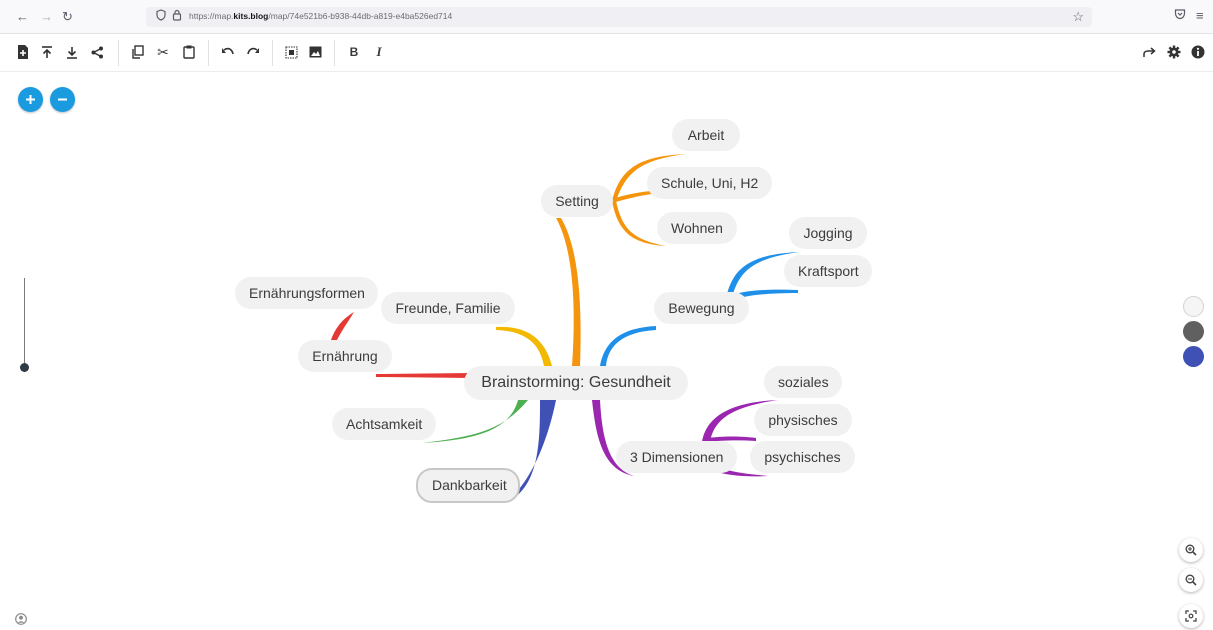 The width and height of the screenshot is (1213, 630). What do you see at coordinates (21, 621) in the screenshot?
I see `user-account-icon` at bounding box center [21, 621].